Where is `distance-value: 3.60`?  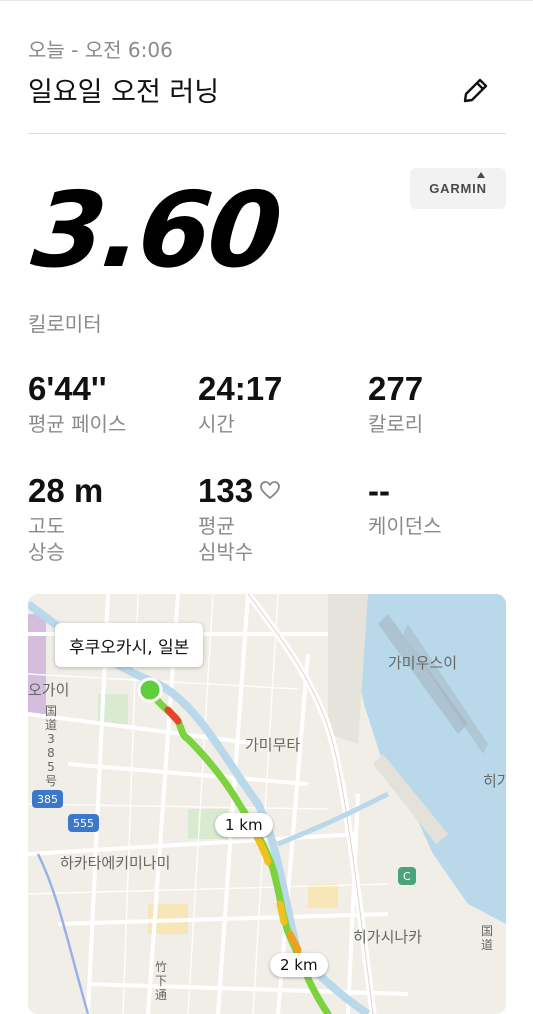
distance-value: 3.60 is located at coordinates (156, 230).